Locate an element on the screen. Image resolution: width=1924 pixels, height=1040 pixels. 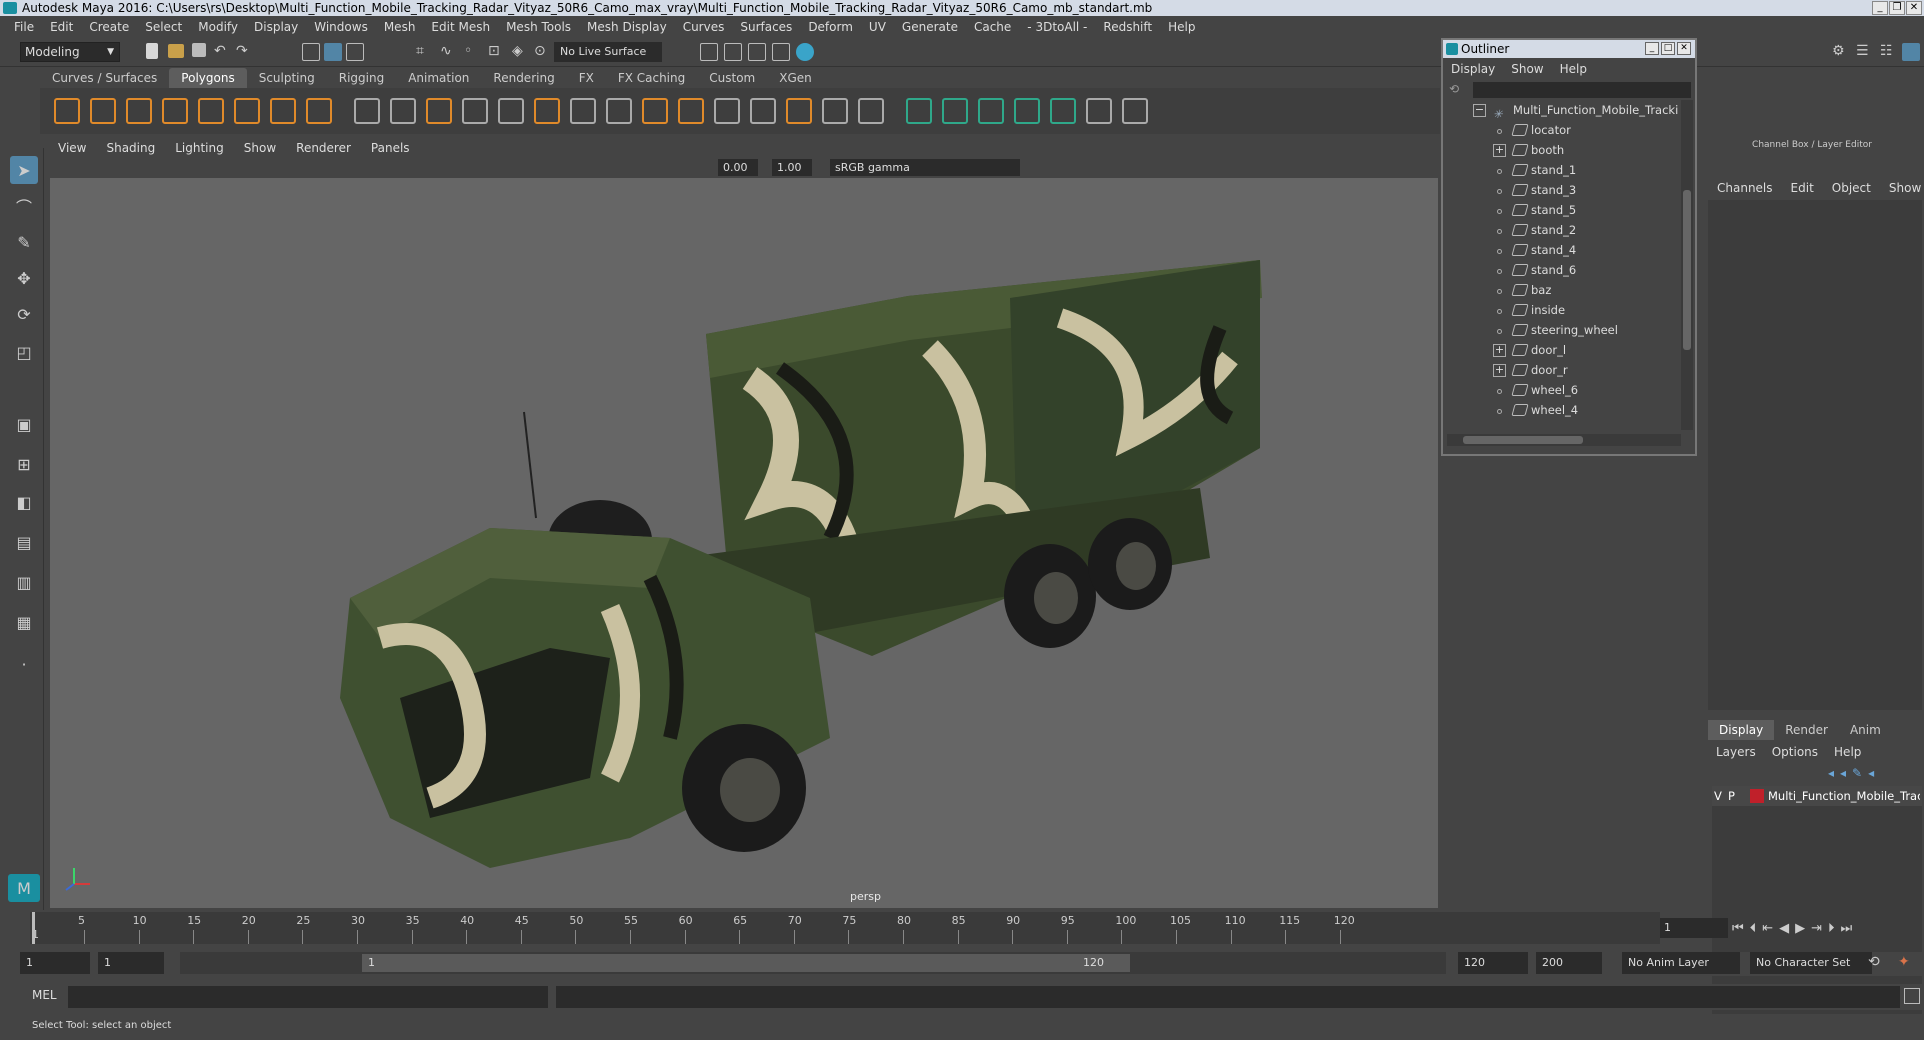
playback-start-field: 1 is located at coordinates (131, 963).